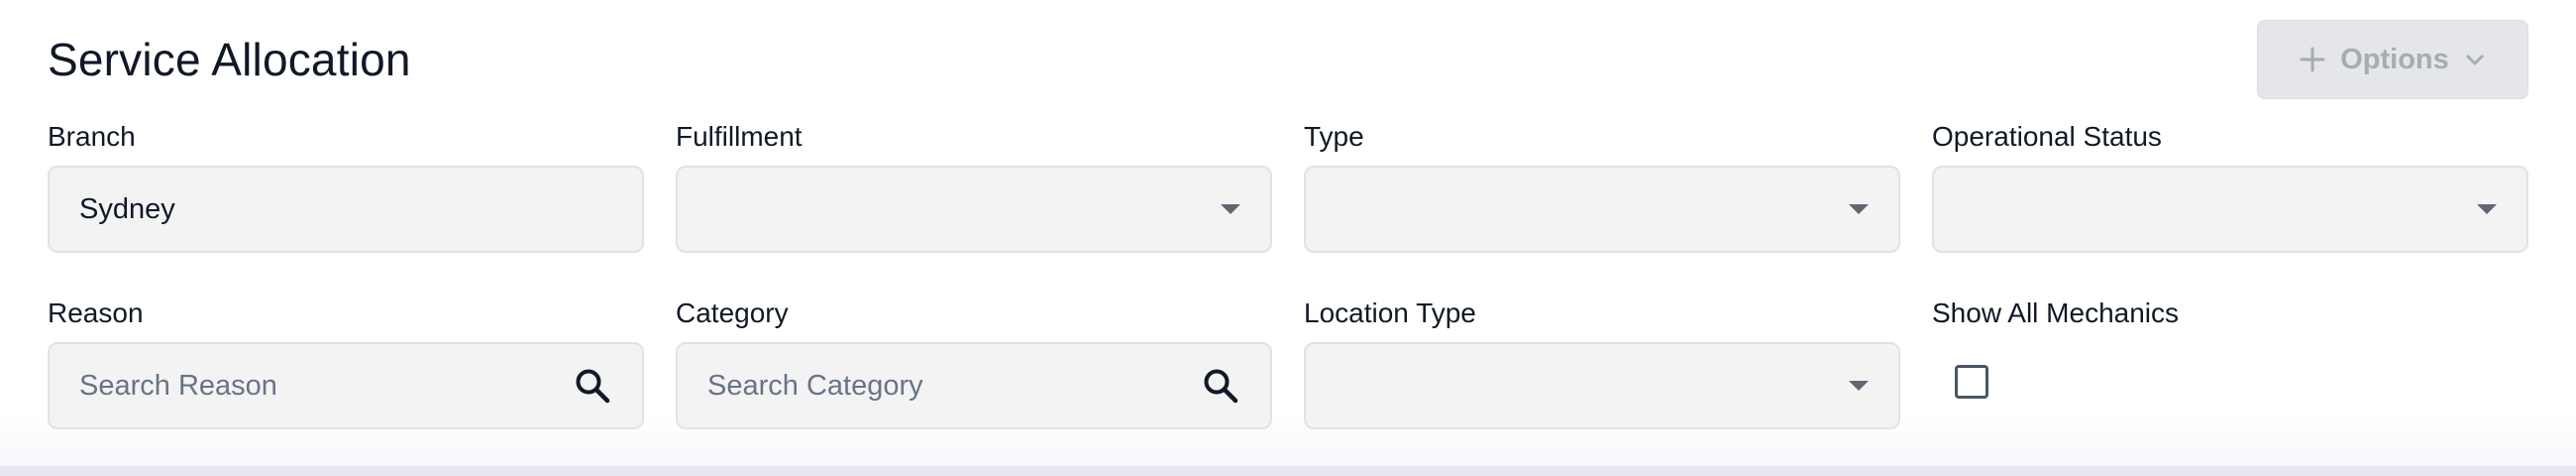 This screenshot has height=476, width=2576. Describe the element at coordinates (740, 136) in the screenshot. I see `fulfillment-label: Fulfillment` at that location.